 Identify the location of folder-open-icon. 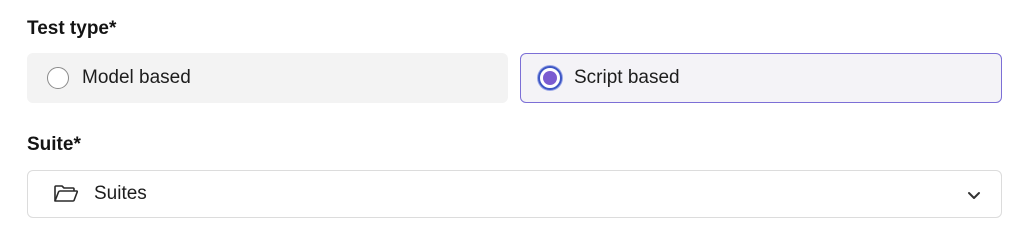
(66, 194).